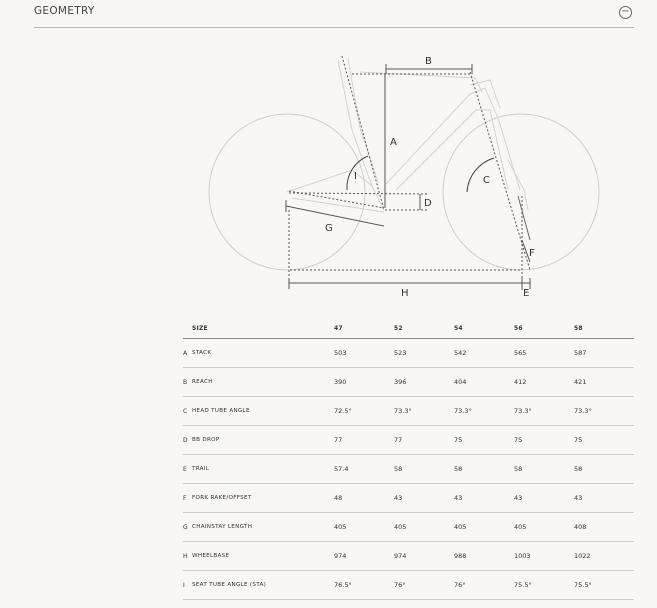 This screenshot has height=608, width=657. What do you see at coordinates (407, 135) in the screenshot?
I see `frame-outline` at bounding box center [407, 135].